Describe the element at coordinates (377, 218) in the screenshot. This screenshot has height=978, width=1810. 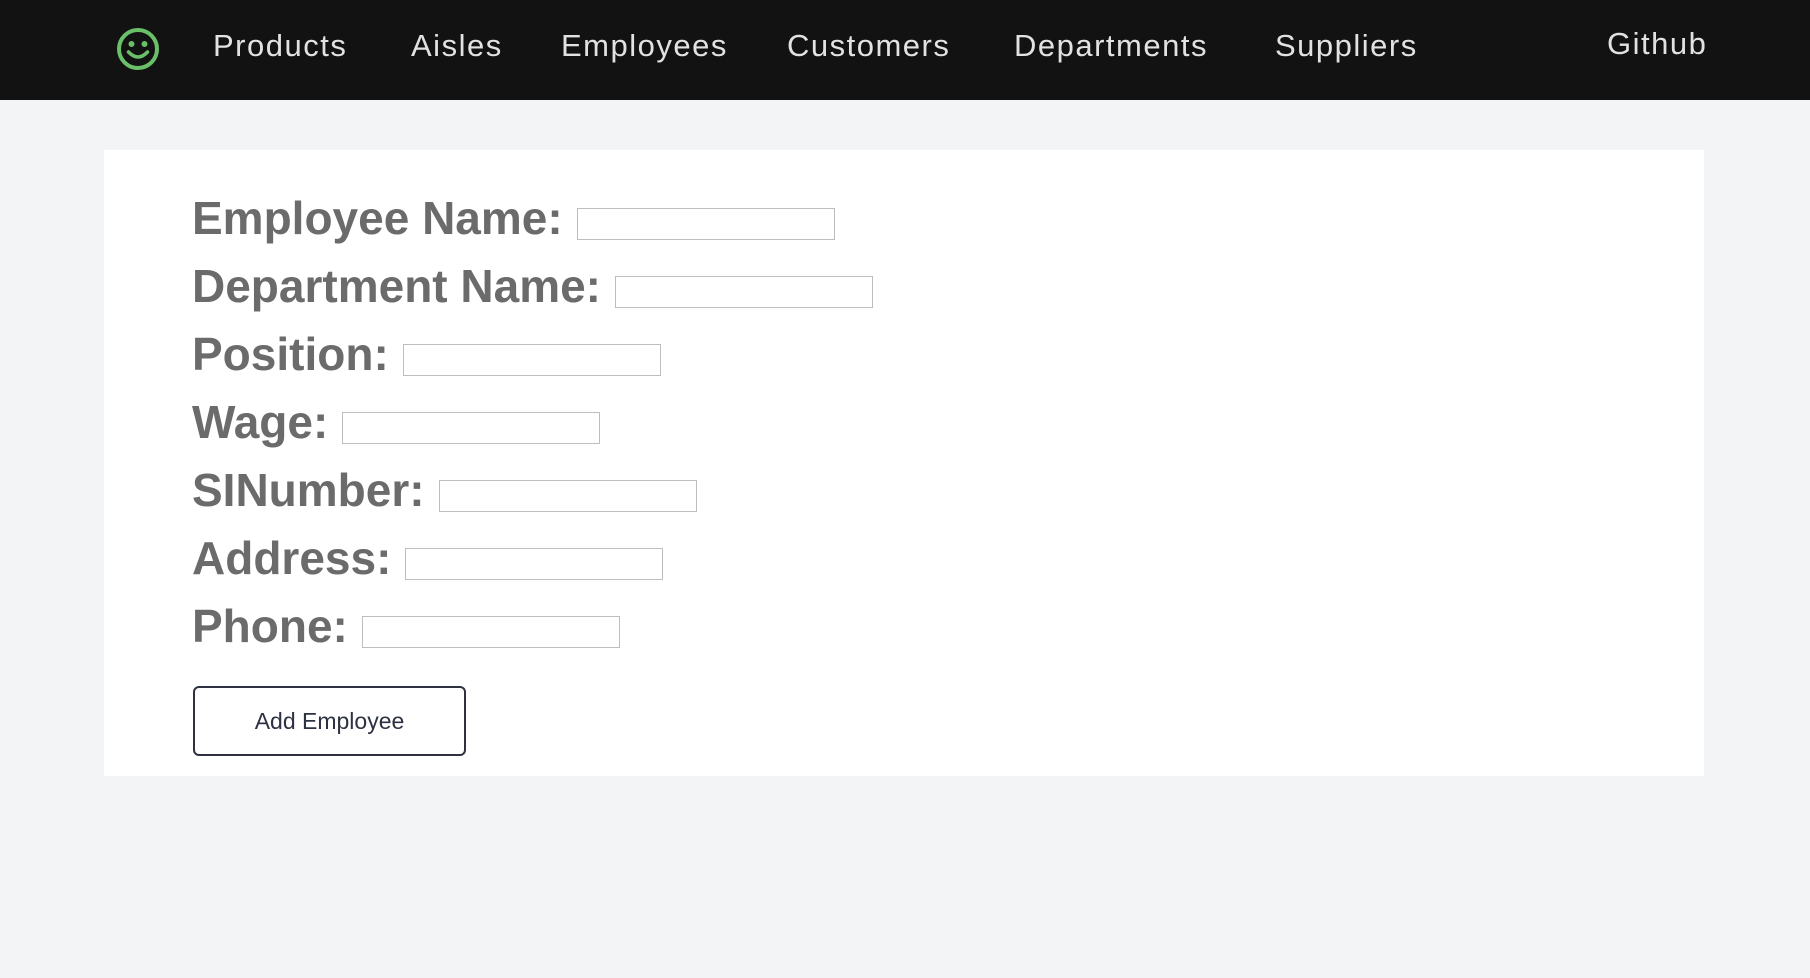
I see `employee-name-label: Employee Name:` at that location.